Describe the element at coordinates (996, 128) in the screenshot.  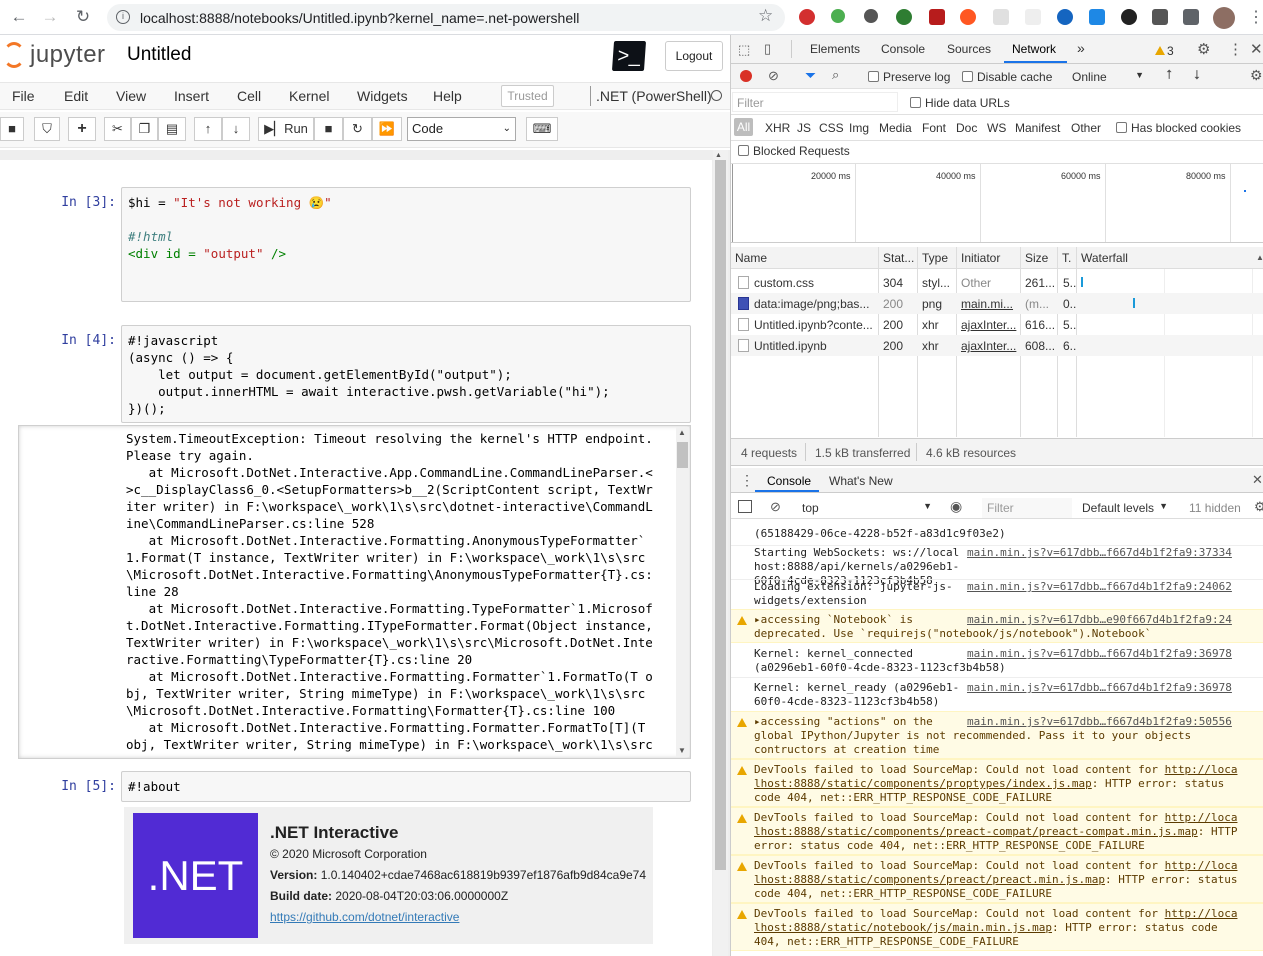
I see `filter-type-ws: WS` at that location.